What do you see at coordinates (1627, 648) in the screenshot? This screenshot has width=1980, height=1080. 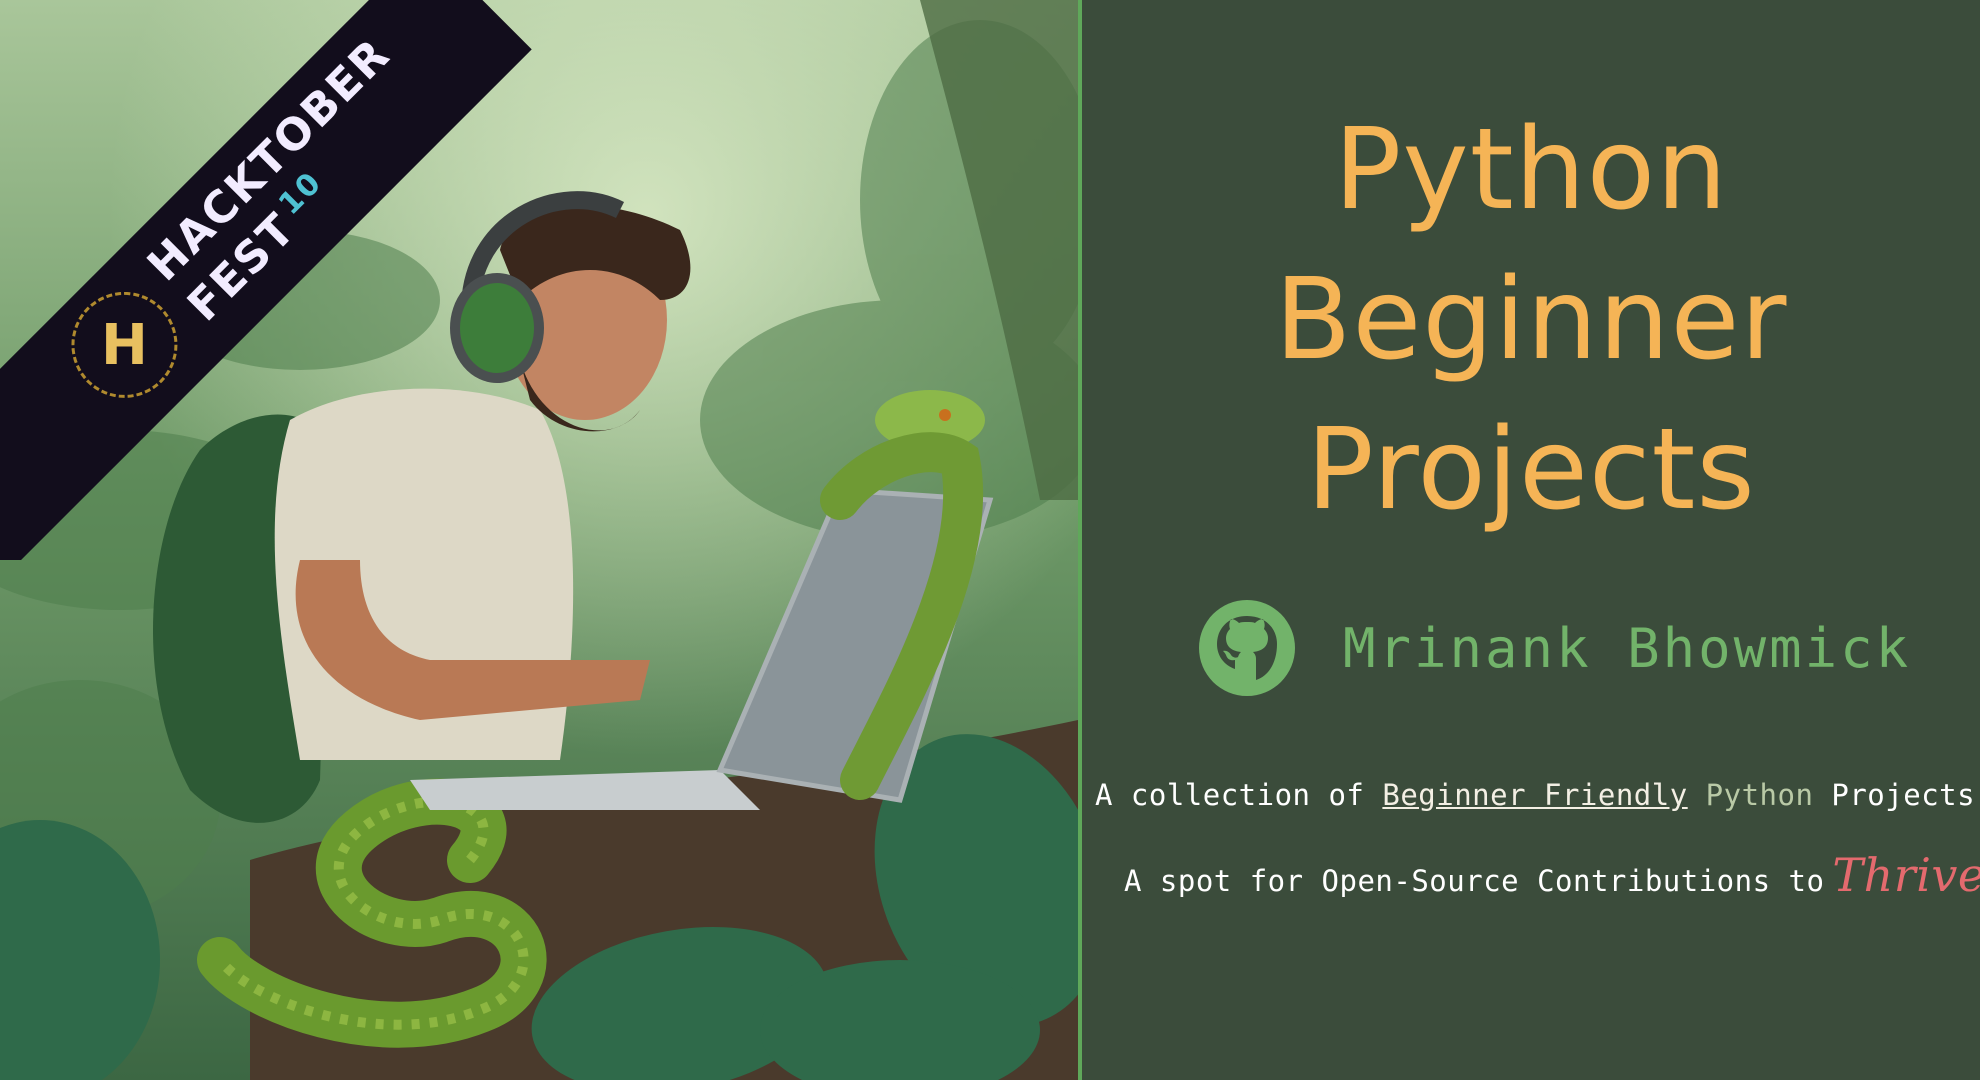 I see `author-name: Mrinank Bhowmick` at bounding box center [1627, 648].